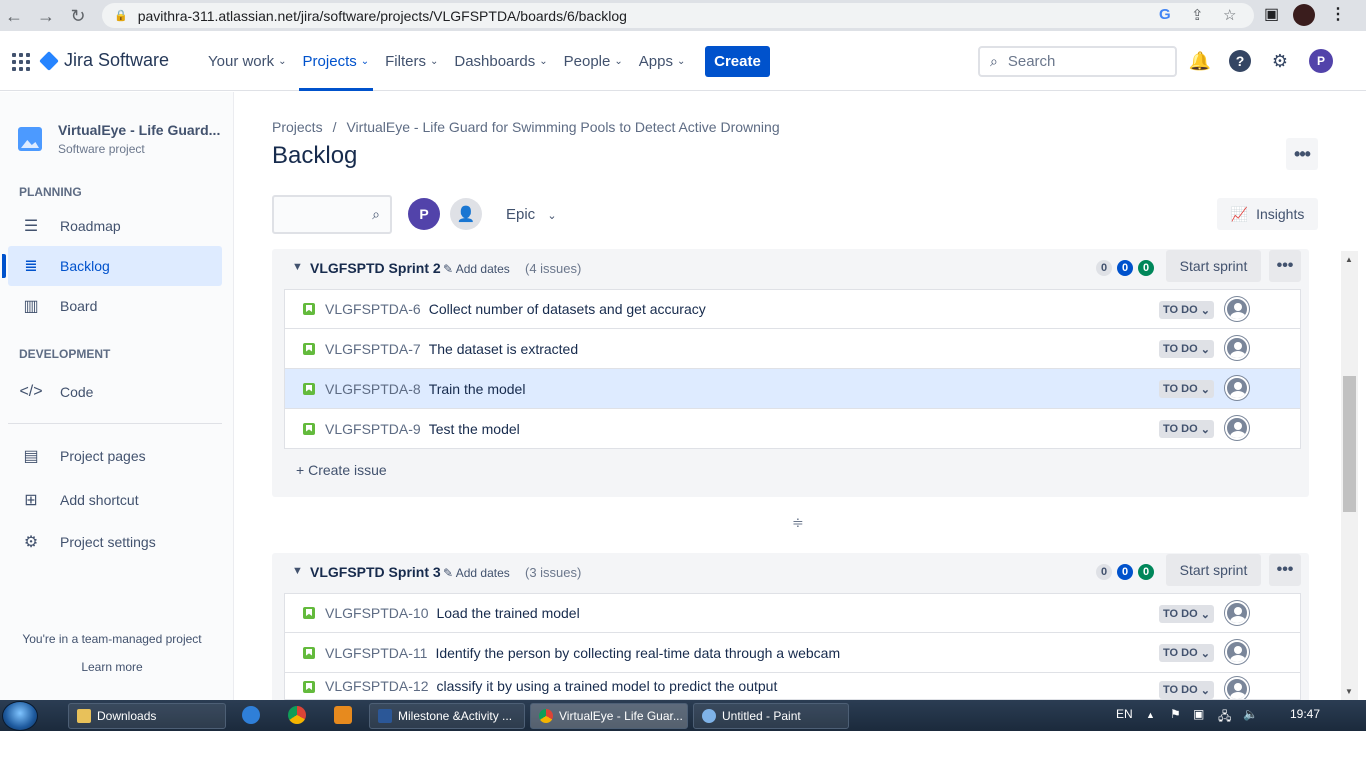  I want to click on issue-key: VLGFSPTDA-11, so click(376, 653).